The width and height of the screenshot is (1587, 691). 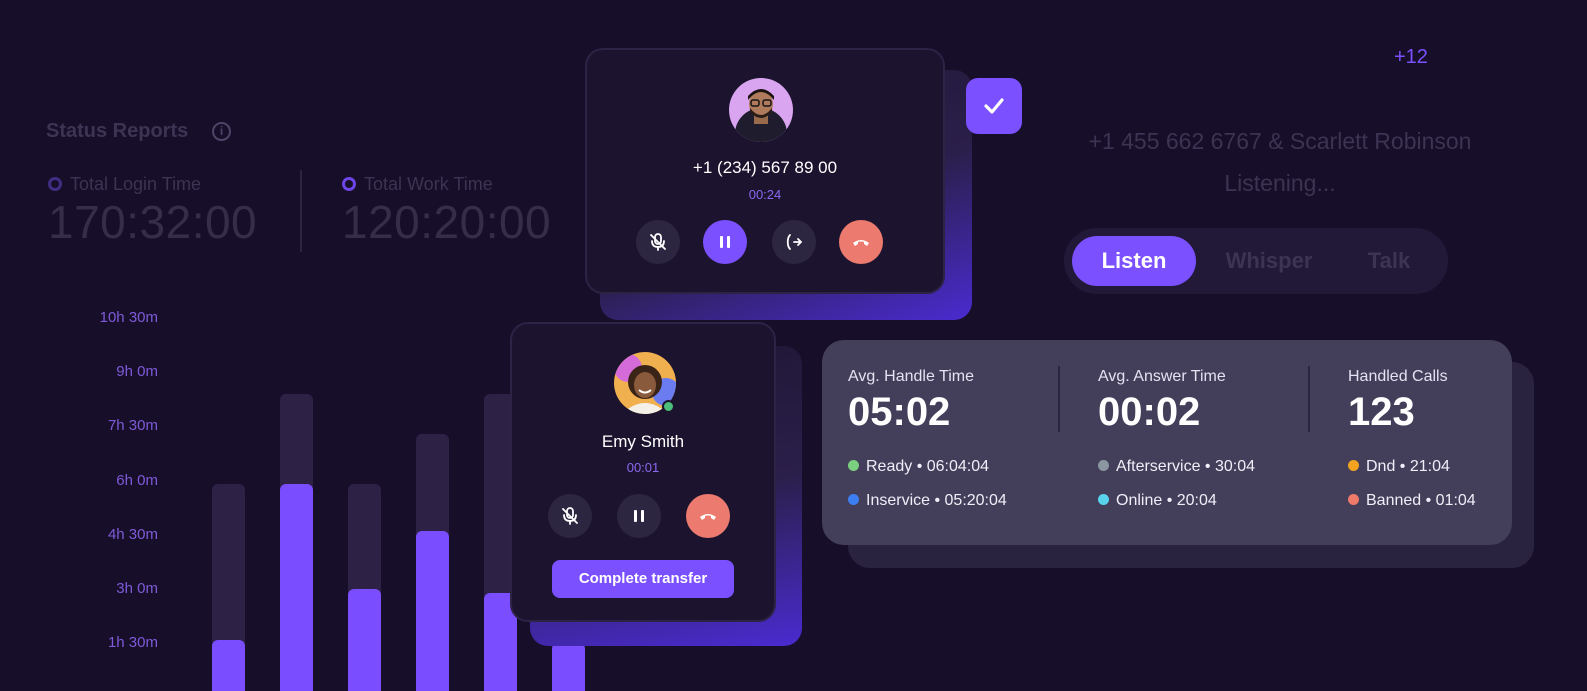 I want to click on stat-label: Avg. Handle Time, so click(x=911, y=376).